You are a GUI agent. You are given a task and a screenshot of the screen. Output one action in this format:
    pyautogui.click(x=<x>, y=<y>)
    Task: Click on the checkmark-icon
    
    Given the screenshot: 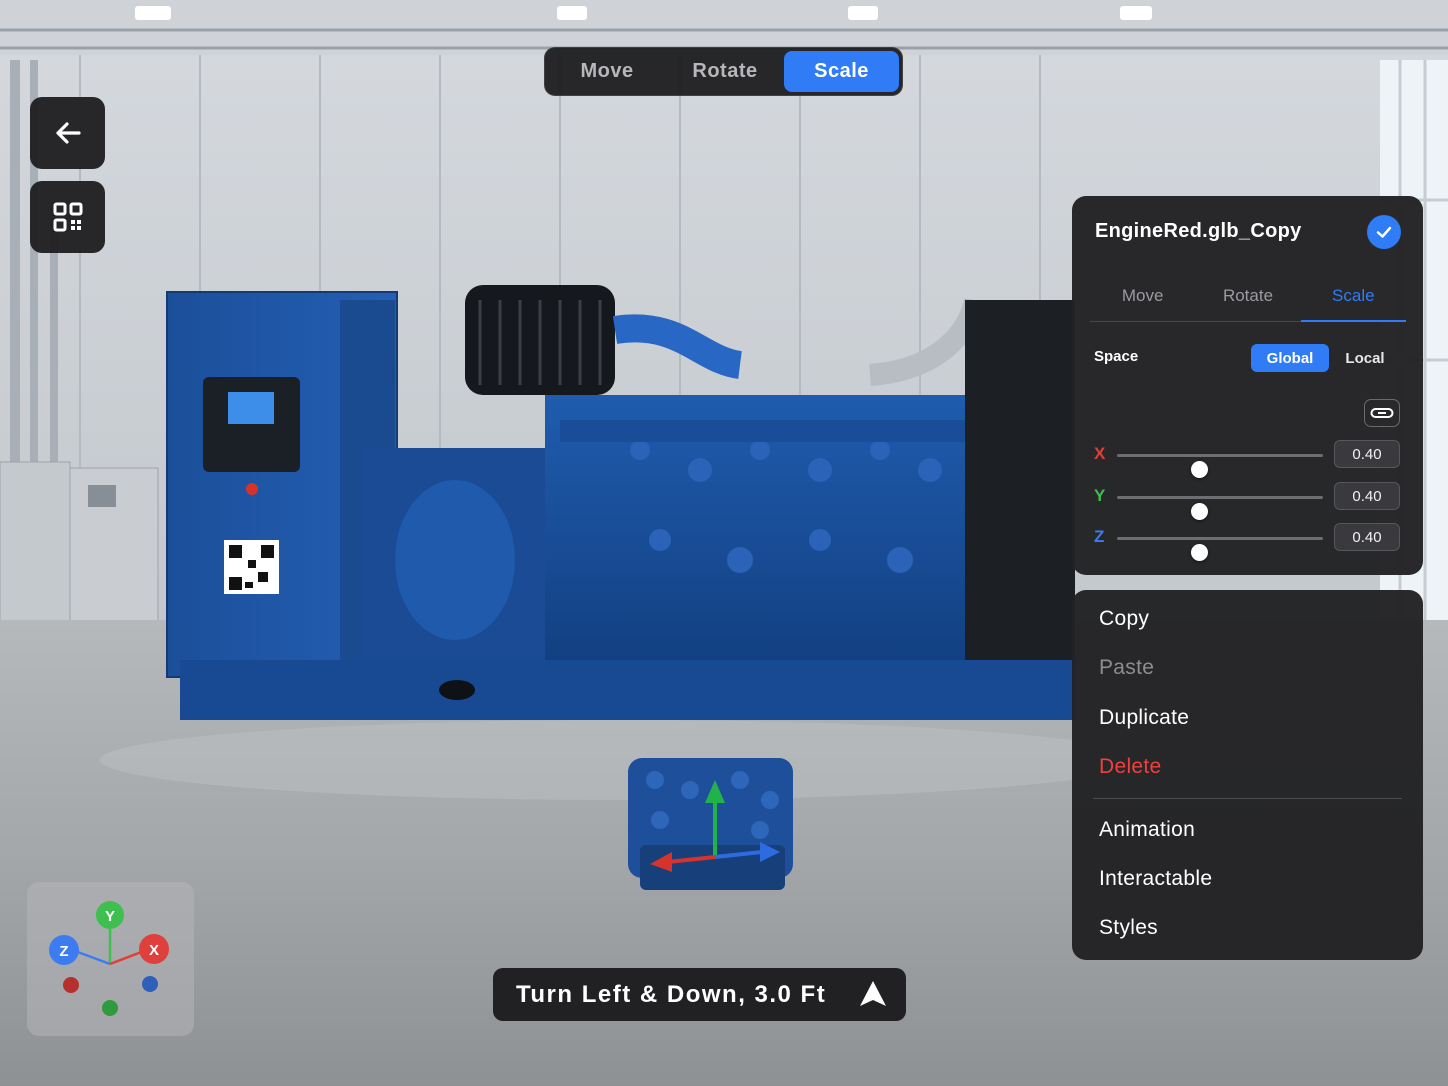 What is the action you would take?
    pyautogui.click(x=1384, y=232)
    